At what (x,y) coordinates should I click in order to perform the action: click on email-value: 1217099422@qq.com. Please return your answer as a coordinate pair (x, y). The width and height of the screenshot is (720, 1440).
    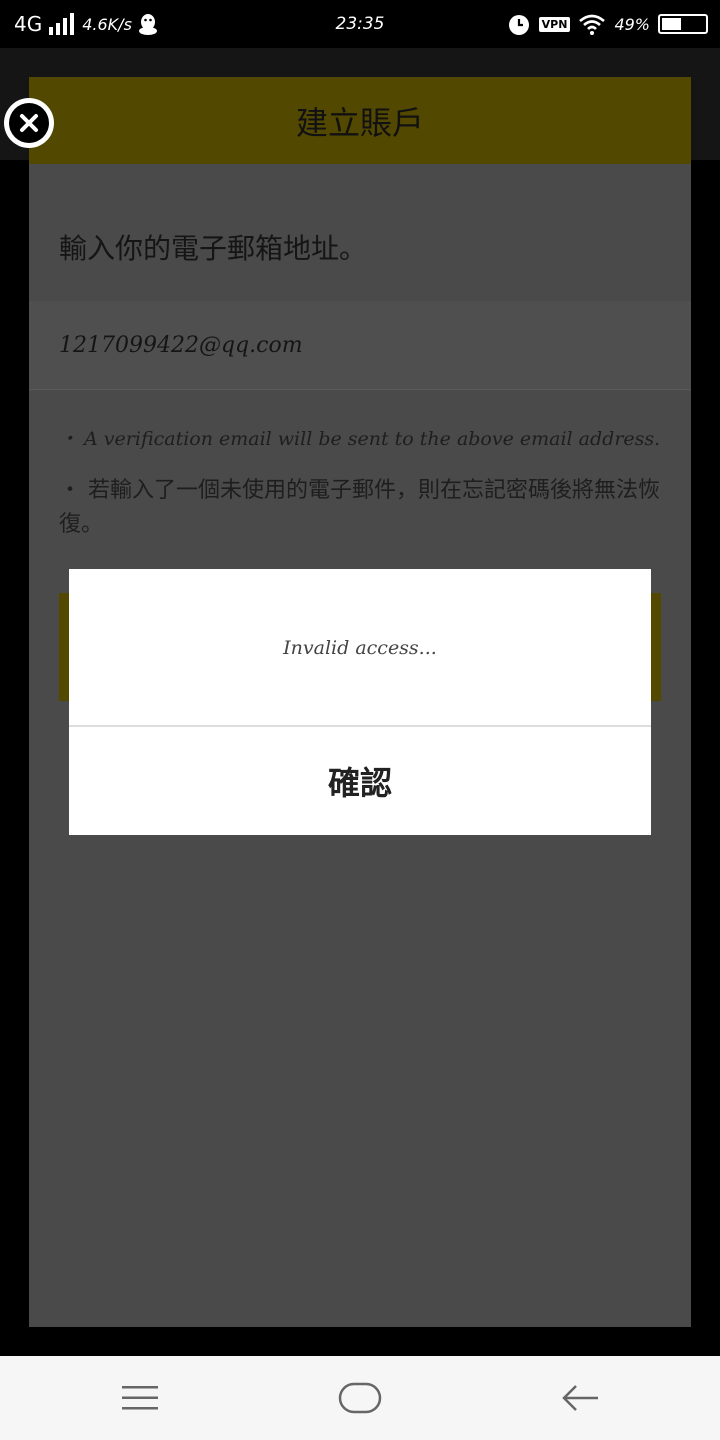
    Looking at the image, I should click on (181, 345).